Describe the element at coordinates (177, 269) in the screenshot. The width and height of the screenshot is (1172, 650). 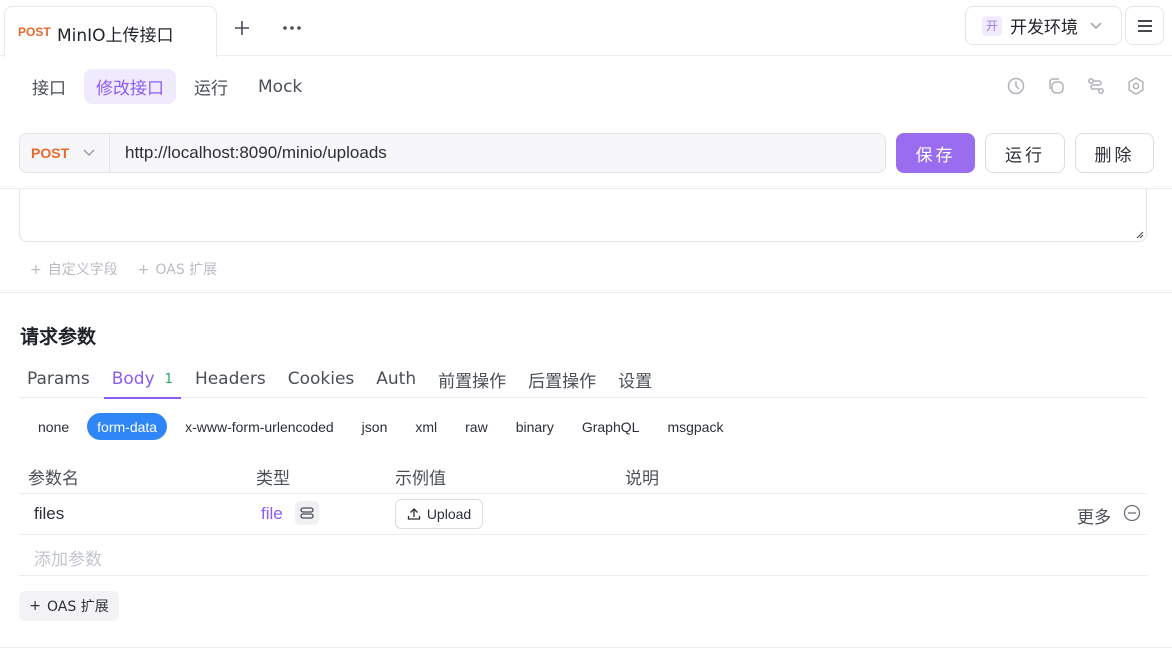
I see `add-oas-extension-link: + OAS 扩展` at that location.